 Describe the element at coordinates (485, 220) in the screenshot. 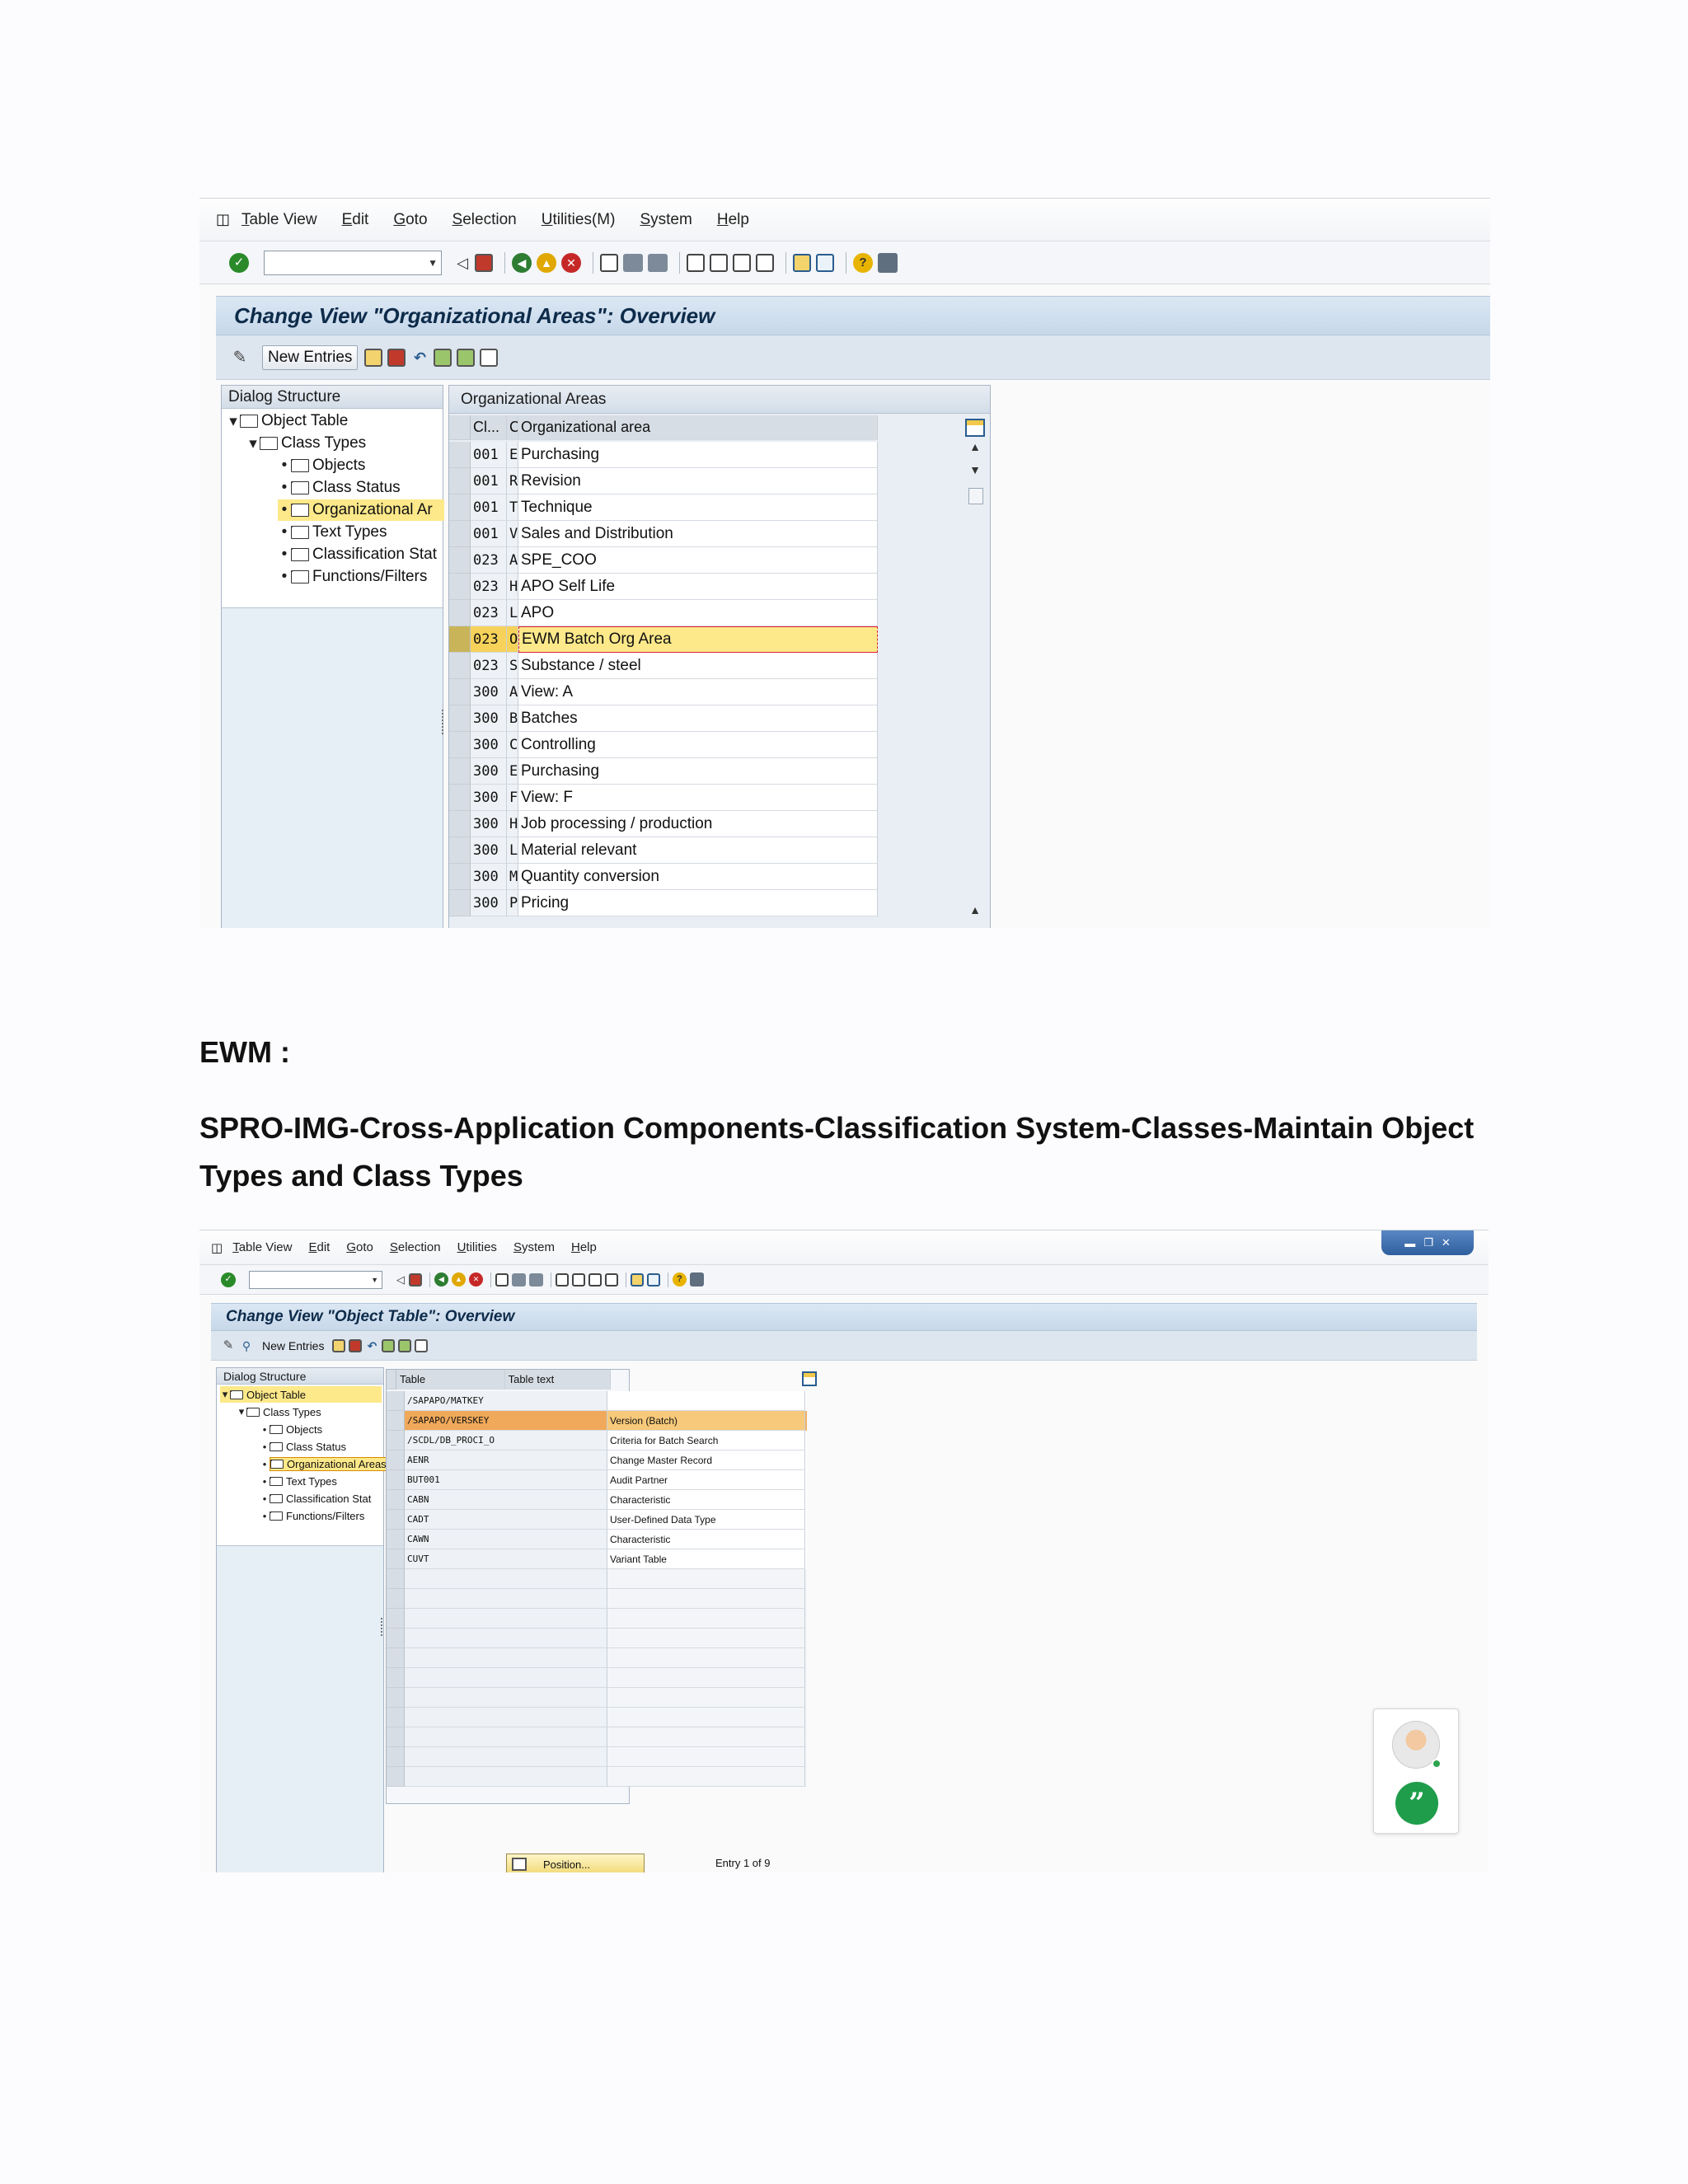

I see `menu-selection: Selection` at that location.